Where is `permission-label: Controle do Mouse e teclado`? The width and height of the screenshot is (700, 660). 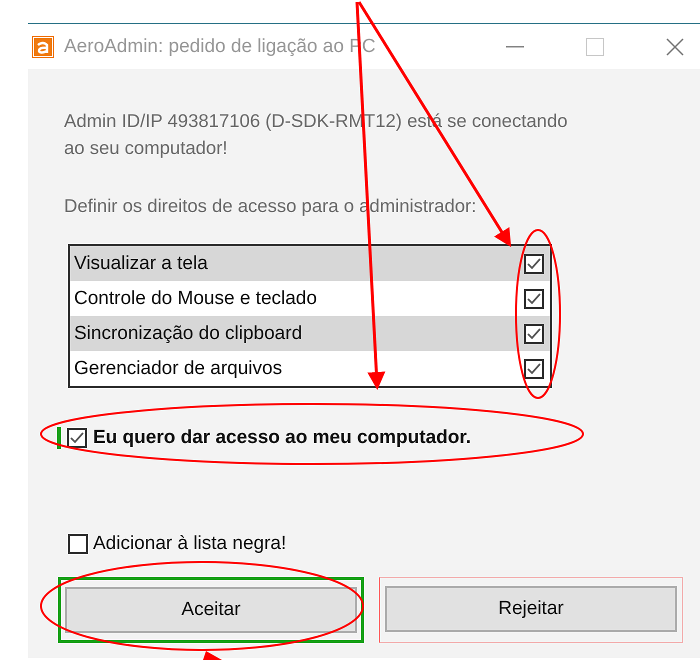
permission-label: Controle do Mouse e teclado is located at coordinates (195, 299).